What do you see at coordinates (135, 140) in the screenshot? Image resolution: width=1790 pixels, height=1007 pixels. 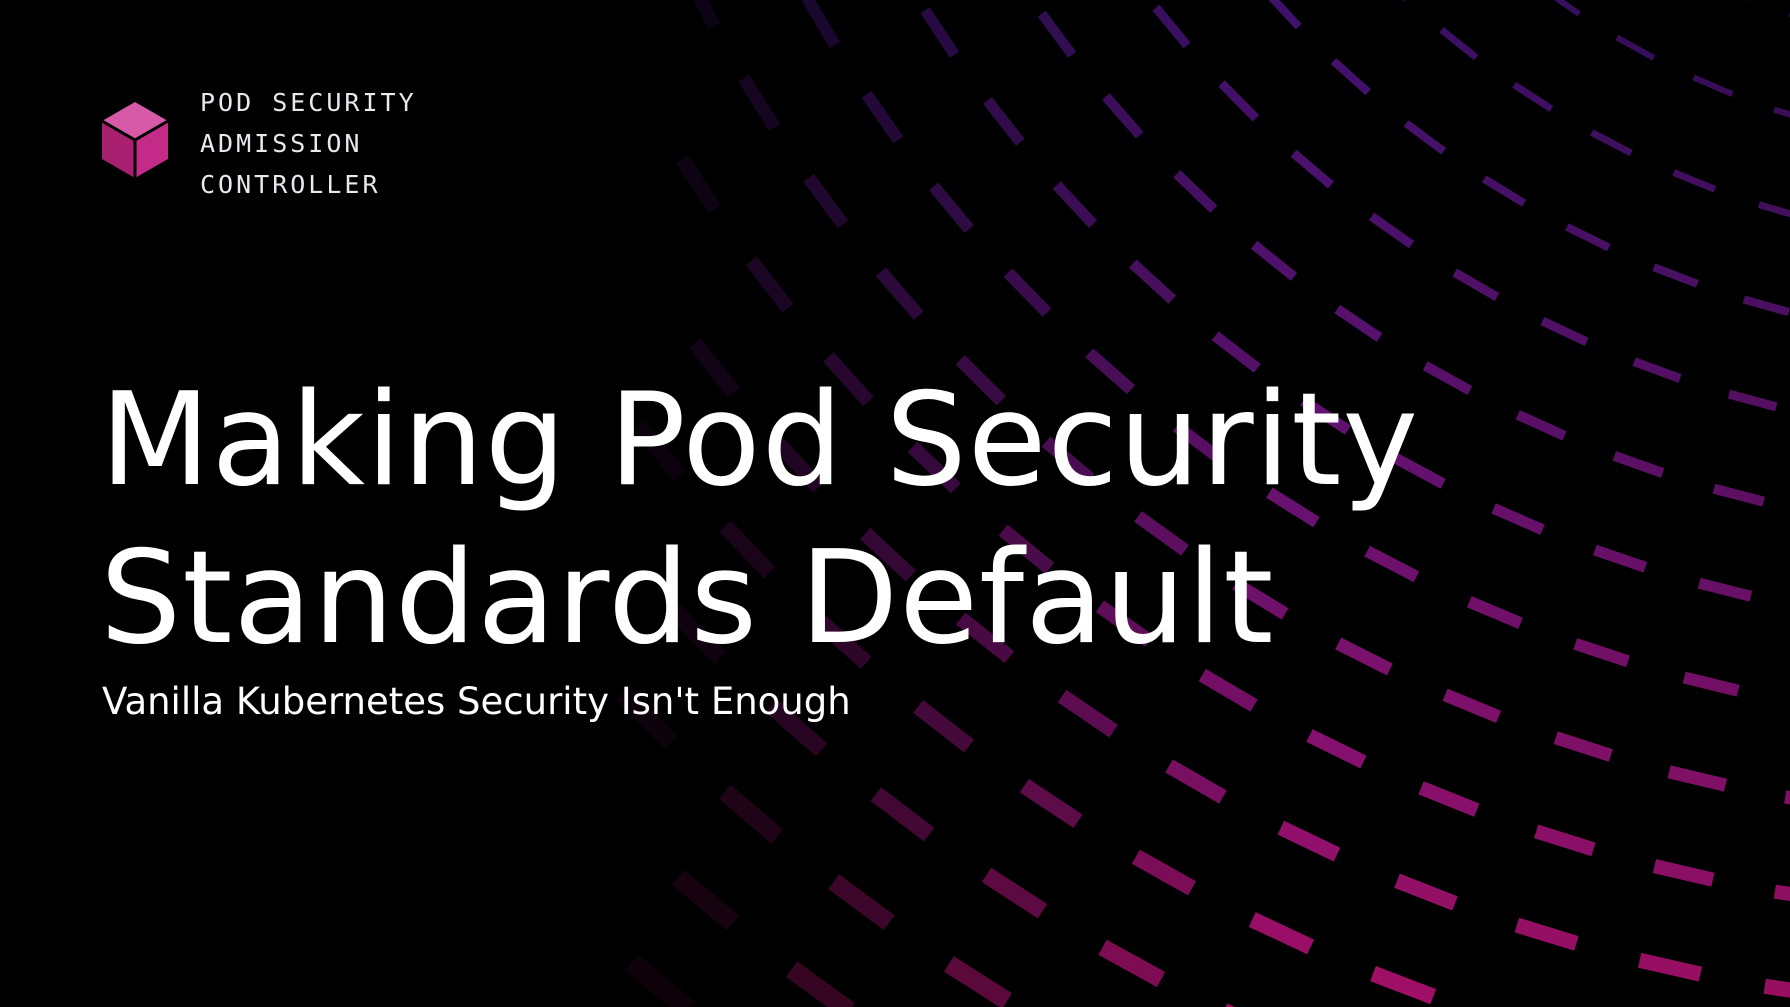 I see `cube-icon` at bounding box center [135, 140].